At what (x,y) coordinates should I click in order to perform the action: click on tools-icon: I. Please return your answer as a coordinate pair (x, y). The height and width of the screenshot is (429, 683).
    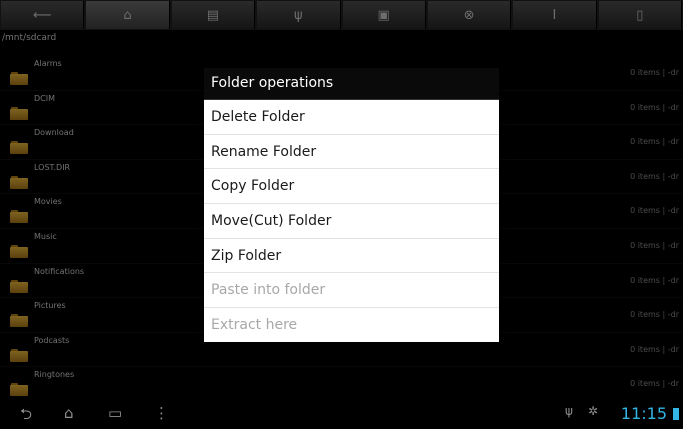
    Looking at the image, I should click on (555, 15).